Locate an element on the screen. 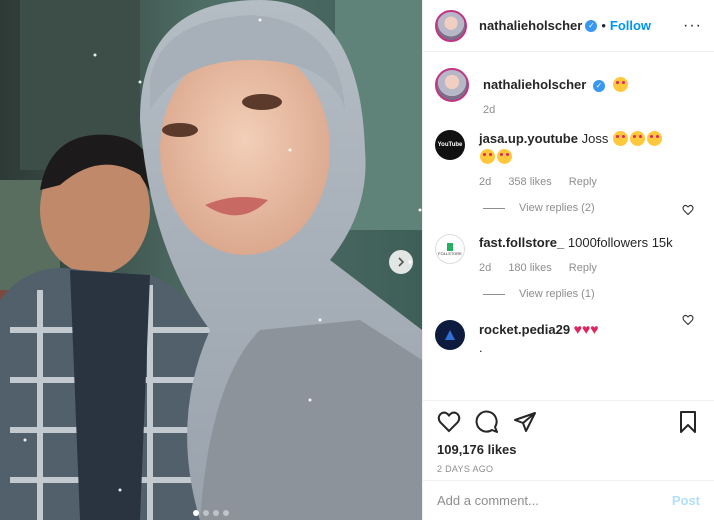 This screenshot has height=520, width=714. comment-item: rocket.pedia29 ♥♥♥ . is located at coordinates (574, 338).